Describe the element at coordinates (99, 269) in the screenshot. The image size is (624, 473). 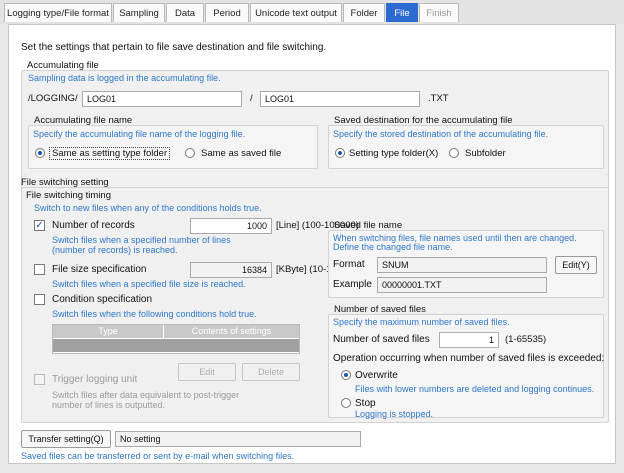
I see `filesize-label: File size specification` at that location.